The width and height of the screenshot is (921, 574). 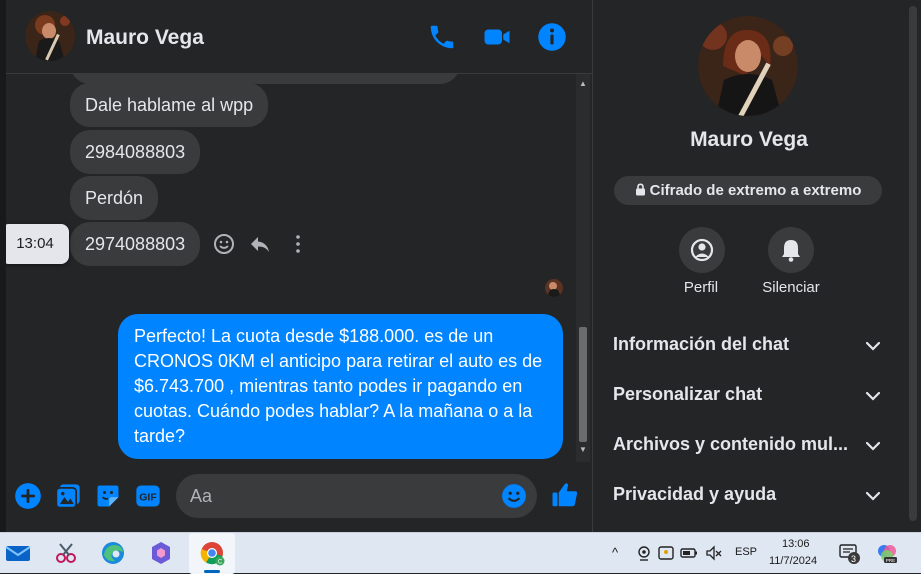 I want to click on section-privacy-help: Privacidad y ayuda, so click(x=749, y=495).